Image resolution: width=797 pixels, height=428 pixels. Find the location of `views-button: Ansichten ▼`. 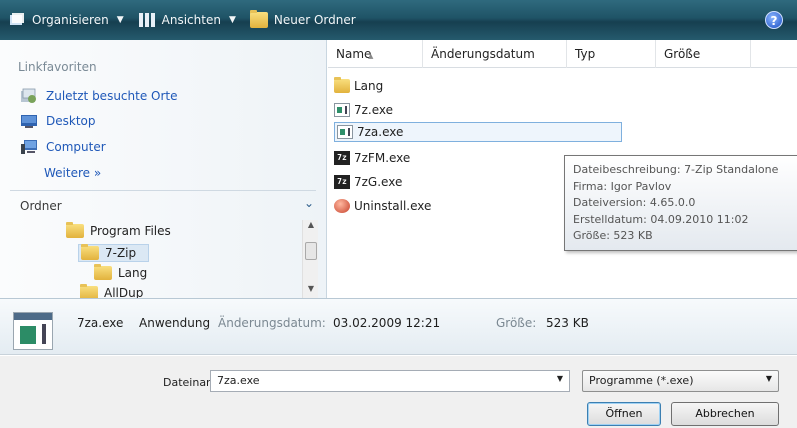

views-button: Ansichten ▼ is located at coordinates (187, 20).